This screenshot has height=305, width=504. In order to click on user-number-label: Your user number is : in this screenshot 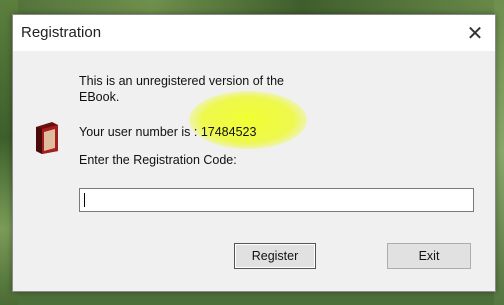, I will do `click(140, 132)`.